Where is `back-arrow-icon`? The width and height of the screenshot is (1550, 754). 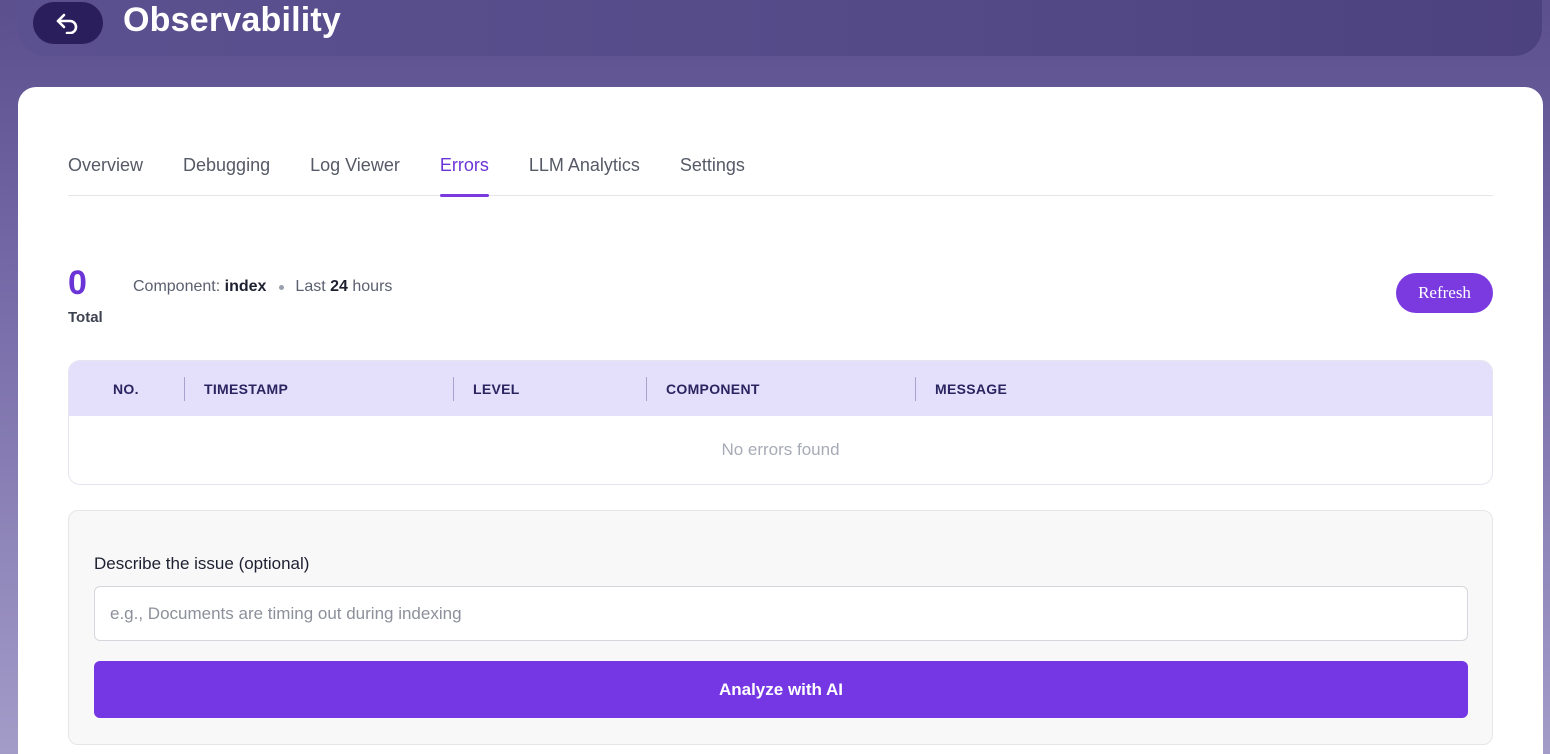
back-arrow-icon is located at coordinates (67, 23).